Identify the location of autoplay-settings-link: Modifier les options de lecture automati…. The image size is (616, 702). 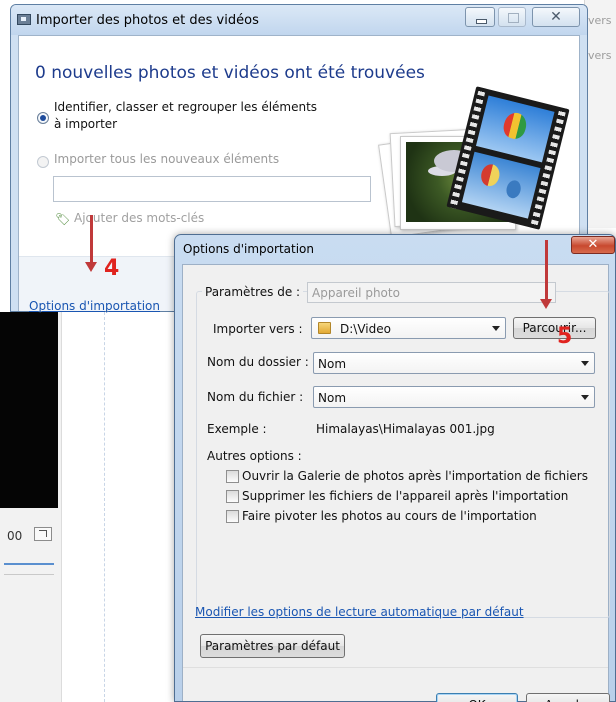
(359, 612).